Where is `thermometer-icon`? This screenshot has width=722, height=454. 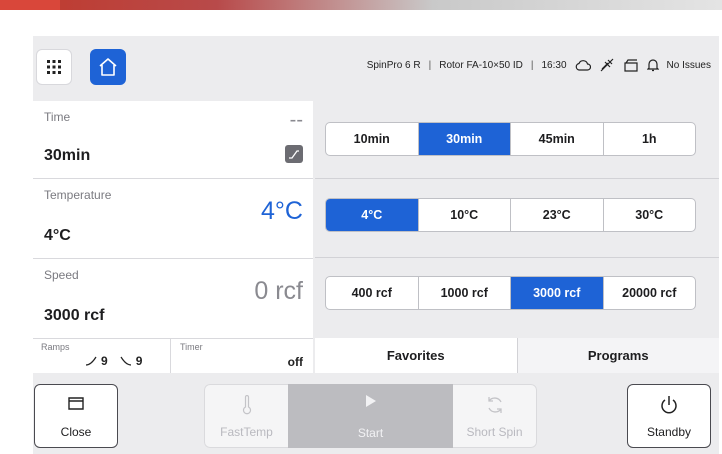 thermometer-icon is located at coordinates (246, 405).